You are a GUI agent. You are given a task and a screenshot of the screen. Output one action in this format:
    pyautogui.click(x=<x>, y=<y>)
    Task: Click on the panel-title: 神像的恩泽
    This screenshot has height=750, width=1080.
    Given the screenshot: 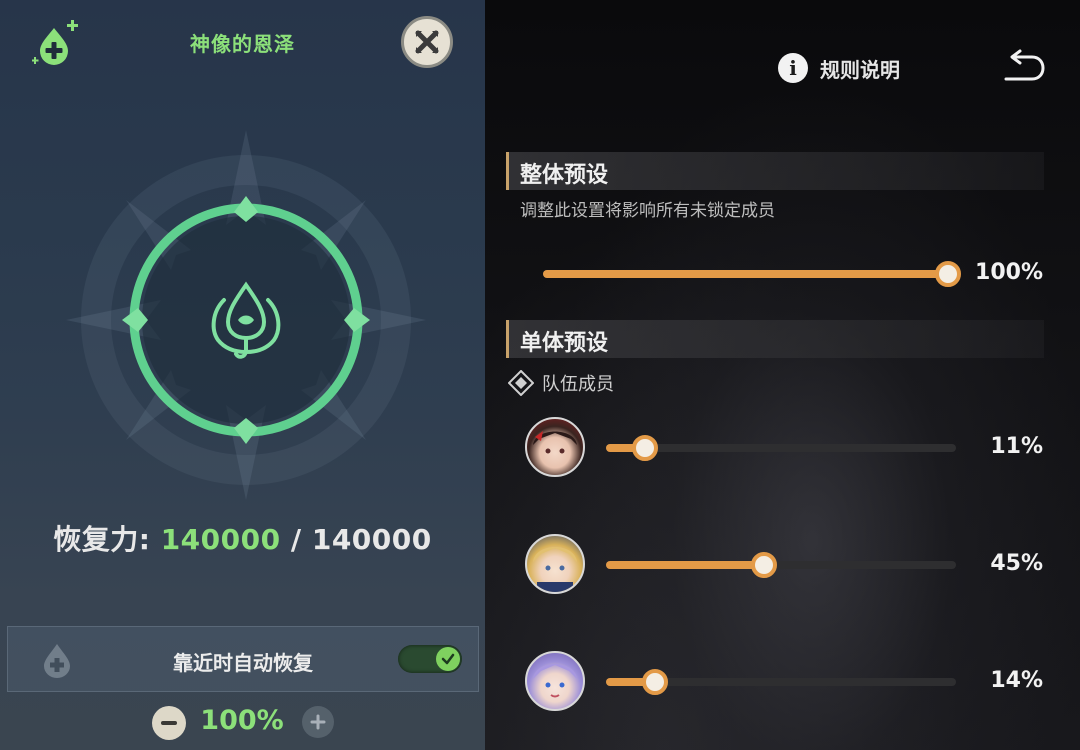 What is the action you would take?
    pyautogui.click(x=242, y=44)
    